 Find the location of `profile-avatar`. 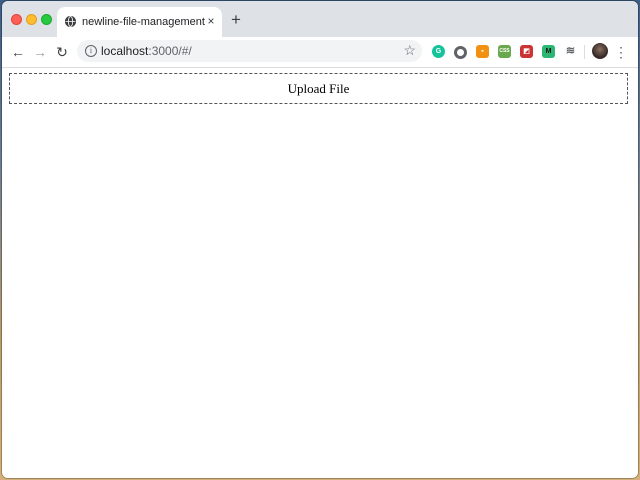

profile-avatar is located at coordinates (600, 51).